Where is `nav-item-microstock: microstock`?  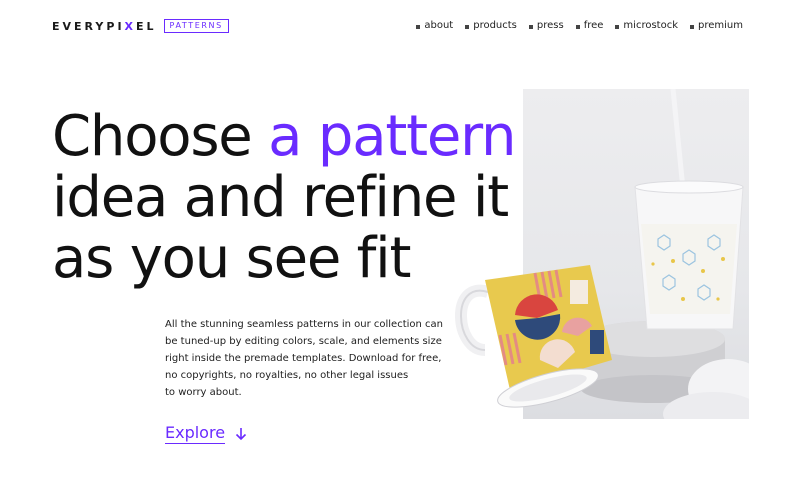
nav-item-microstock: microstock is located at coordinates (646, 25).